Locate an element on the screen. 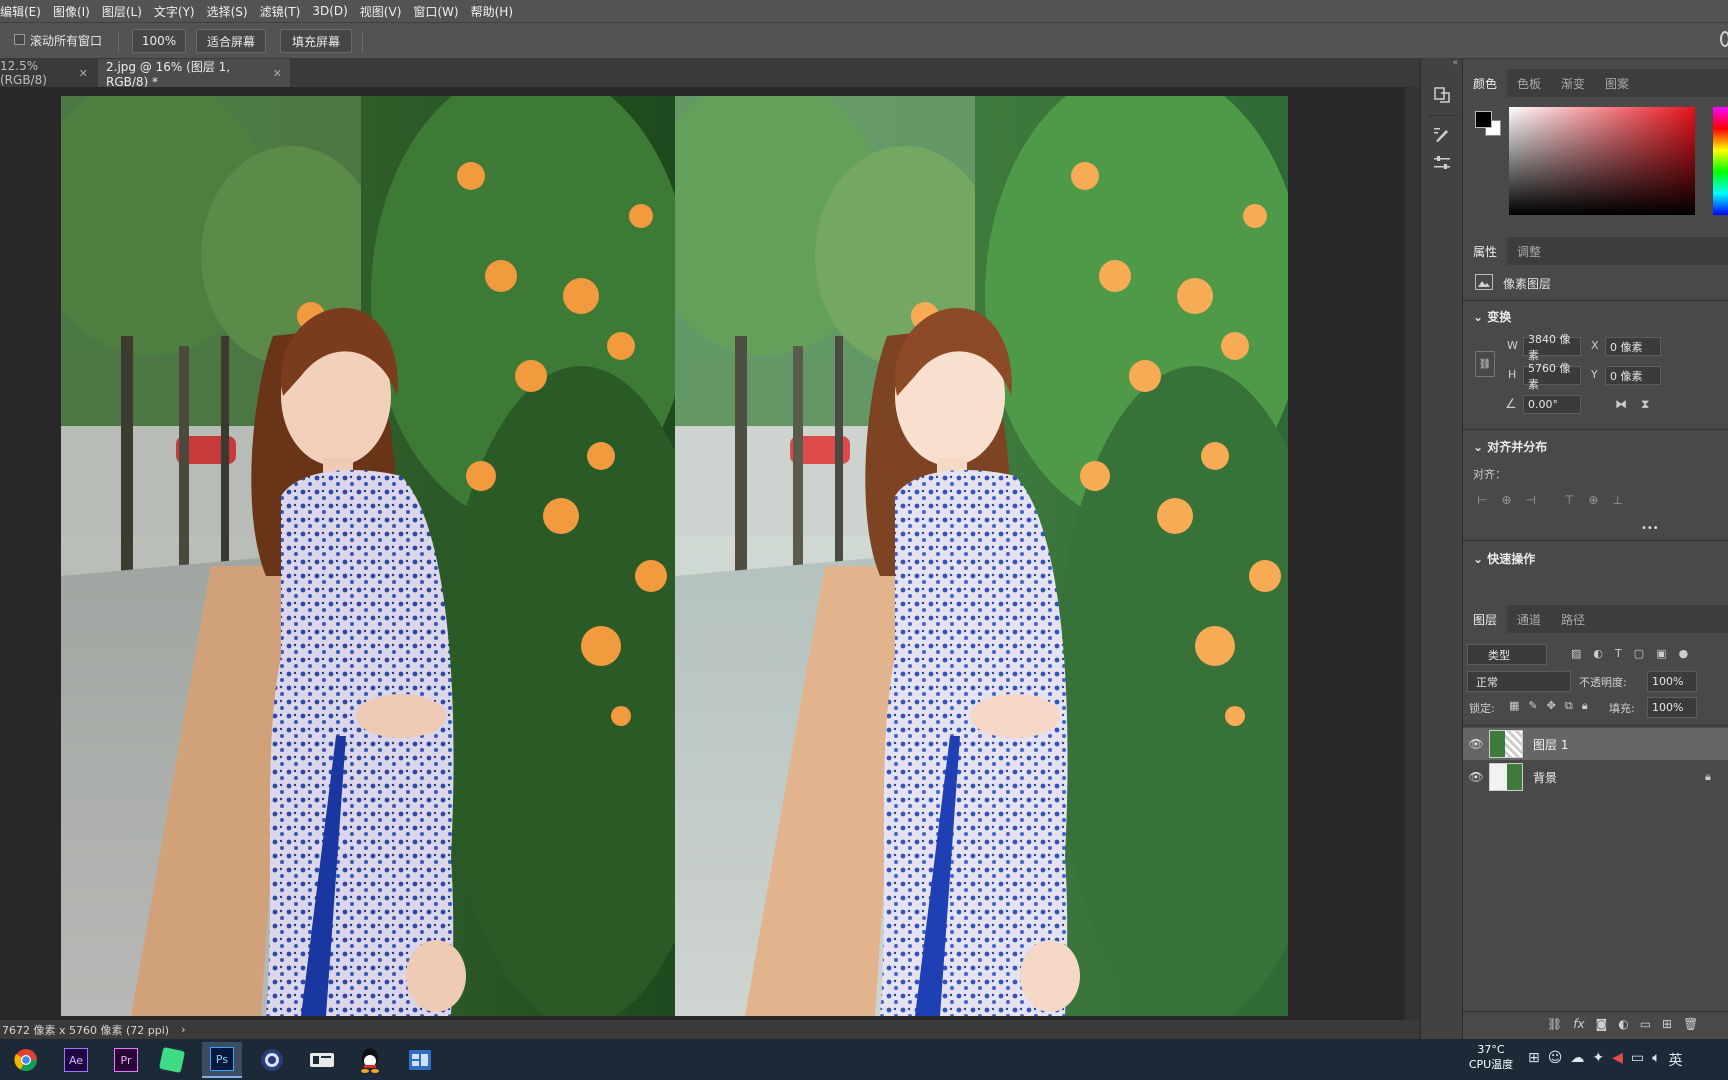 The image size is (1728, 1080). layer-row: 👁︎ 背景 🔒︎ is located at coordinates (1595, 777).